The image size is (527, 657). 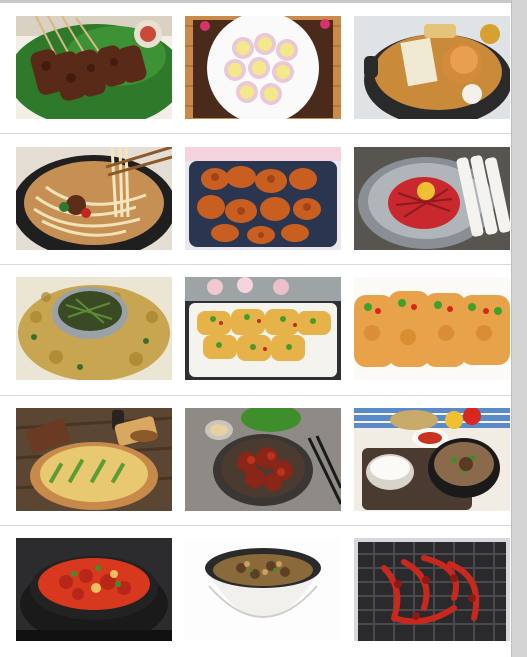 What do you see at coordinates (519, 328) in the screenshot?
I see `vertical-scrollbar` at bounding box center [519, 328].